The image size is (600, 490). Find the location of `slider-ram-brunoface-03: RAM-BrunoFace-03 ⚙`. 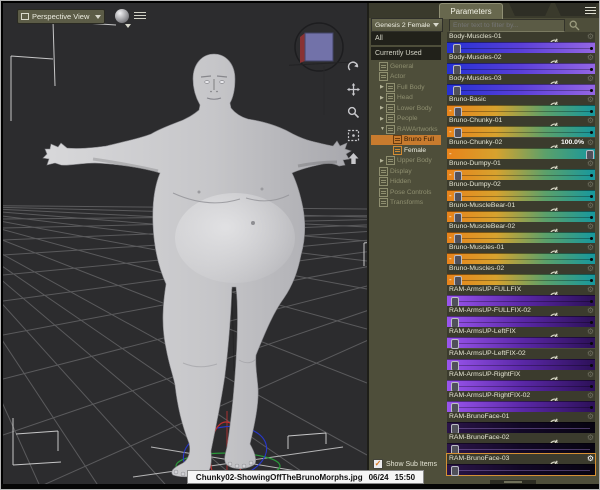

slider-ram-brunoface-03: RAM-BrunoFace-03 ⚙ is located at coordinates (521, 464).